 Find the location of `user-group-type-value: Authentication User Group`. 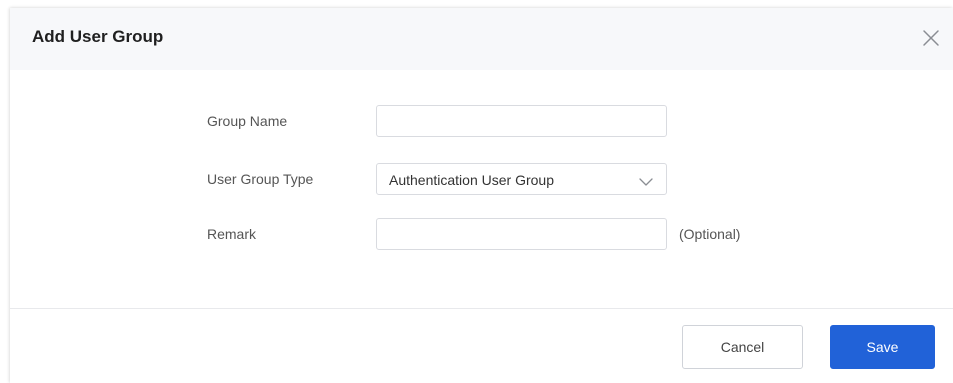

user-group-type-value: Authentication User Group is located at coordinates (471, 180).